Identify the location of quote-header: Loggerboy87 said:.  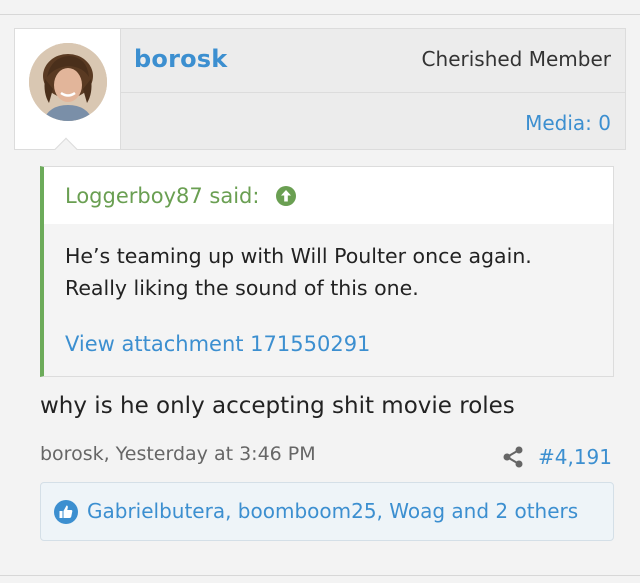
(328, 195).